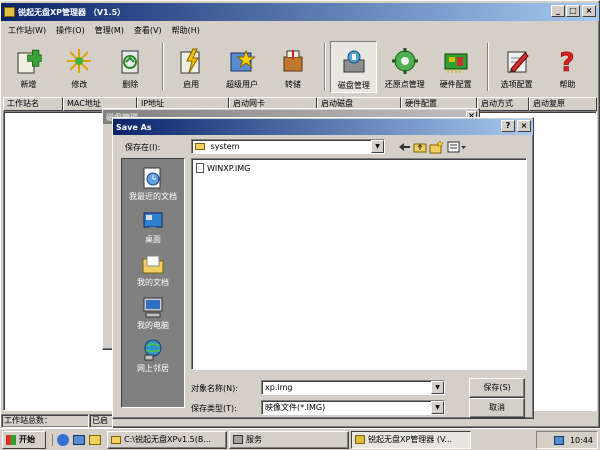 The image size is (600, 450). I want to click on view-menu-button, so click(457, 147).